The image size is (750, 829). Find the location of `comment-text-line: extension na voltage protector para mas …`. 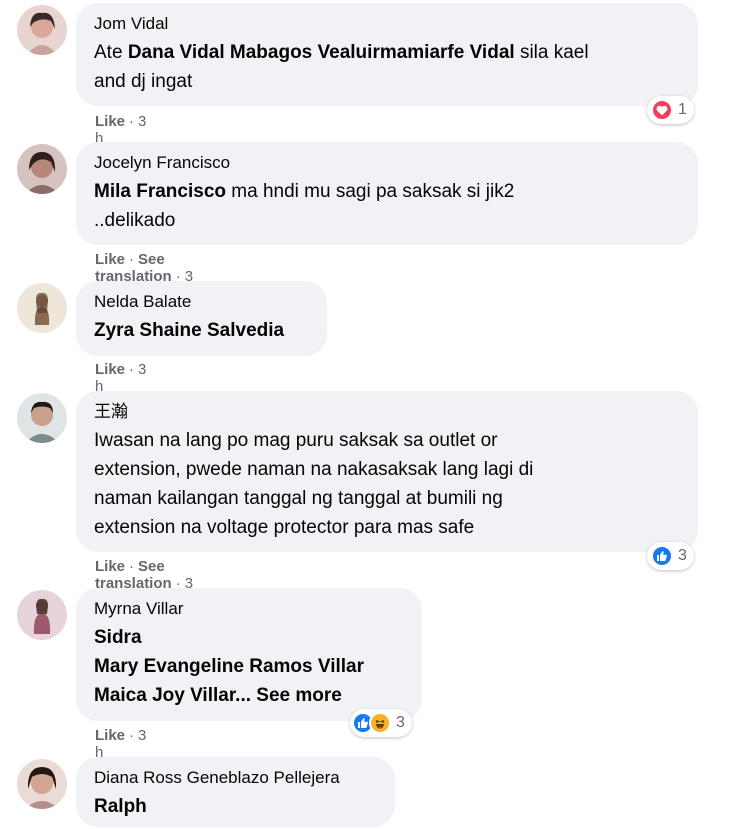

comment-text-line: extension na voltage protector para mas … is located at coordinates (284, 527).